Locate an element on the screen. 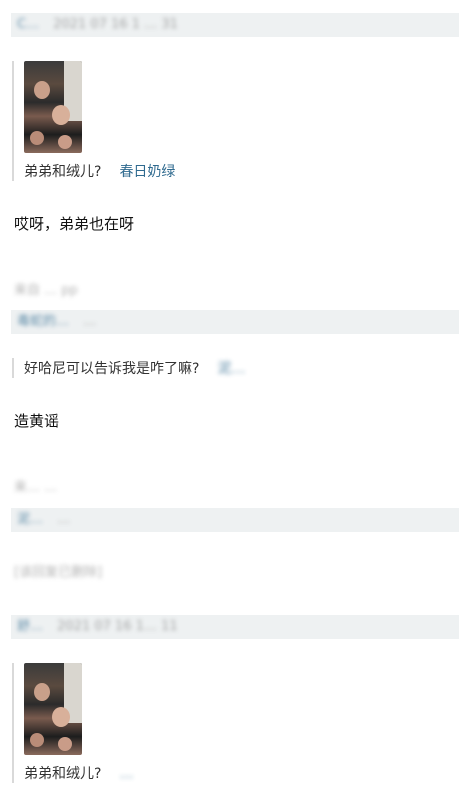 The width and height of the screenshot is (459, 794). timestamp: 2021 07 16 1… 11 is located at coordinates (117, 626).